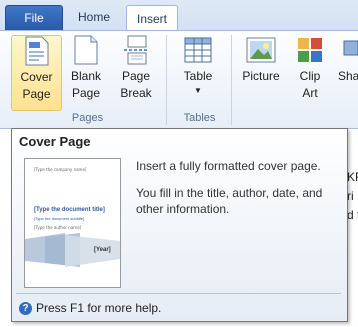 The width and height of the screenshot is (358, 327). What do you see at coordinates (36, 94) in the screenshot?
I see `cover-page-label-2: Page` at bounding box center [36, 94].